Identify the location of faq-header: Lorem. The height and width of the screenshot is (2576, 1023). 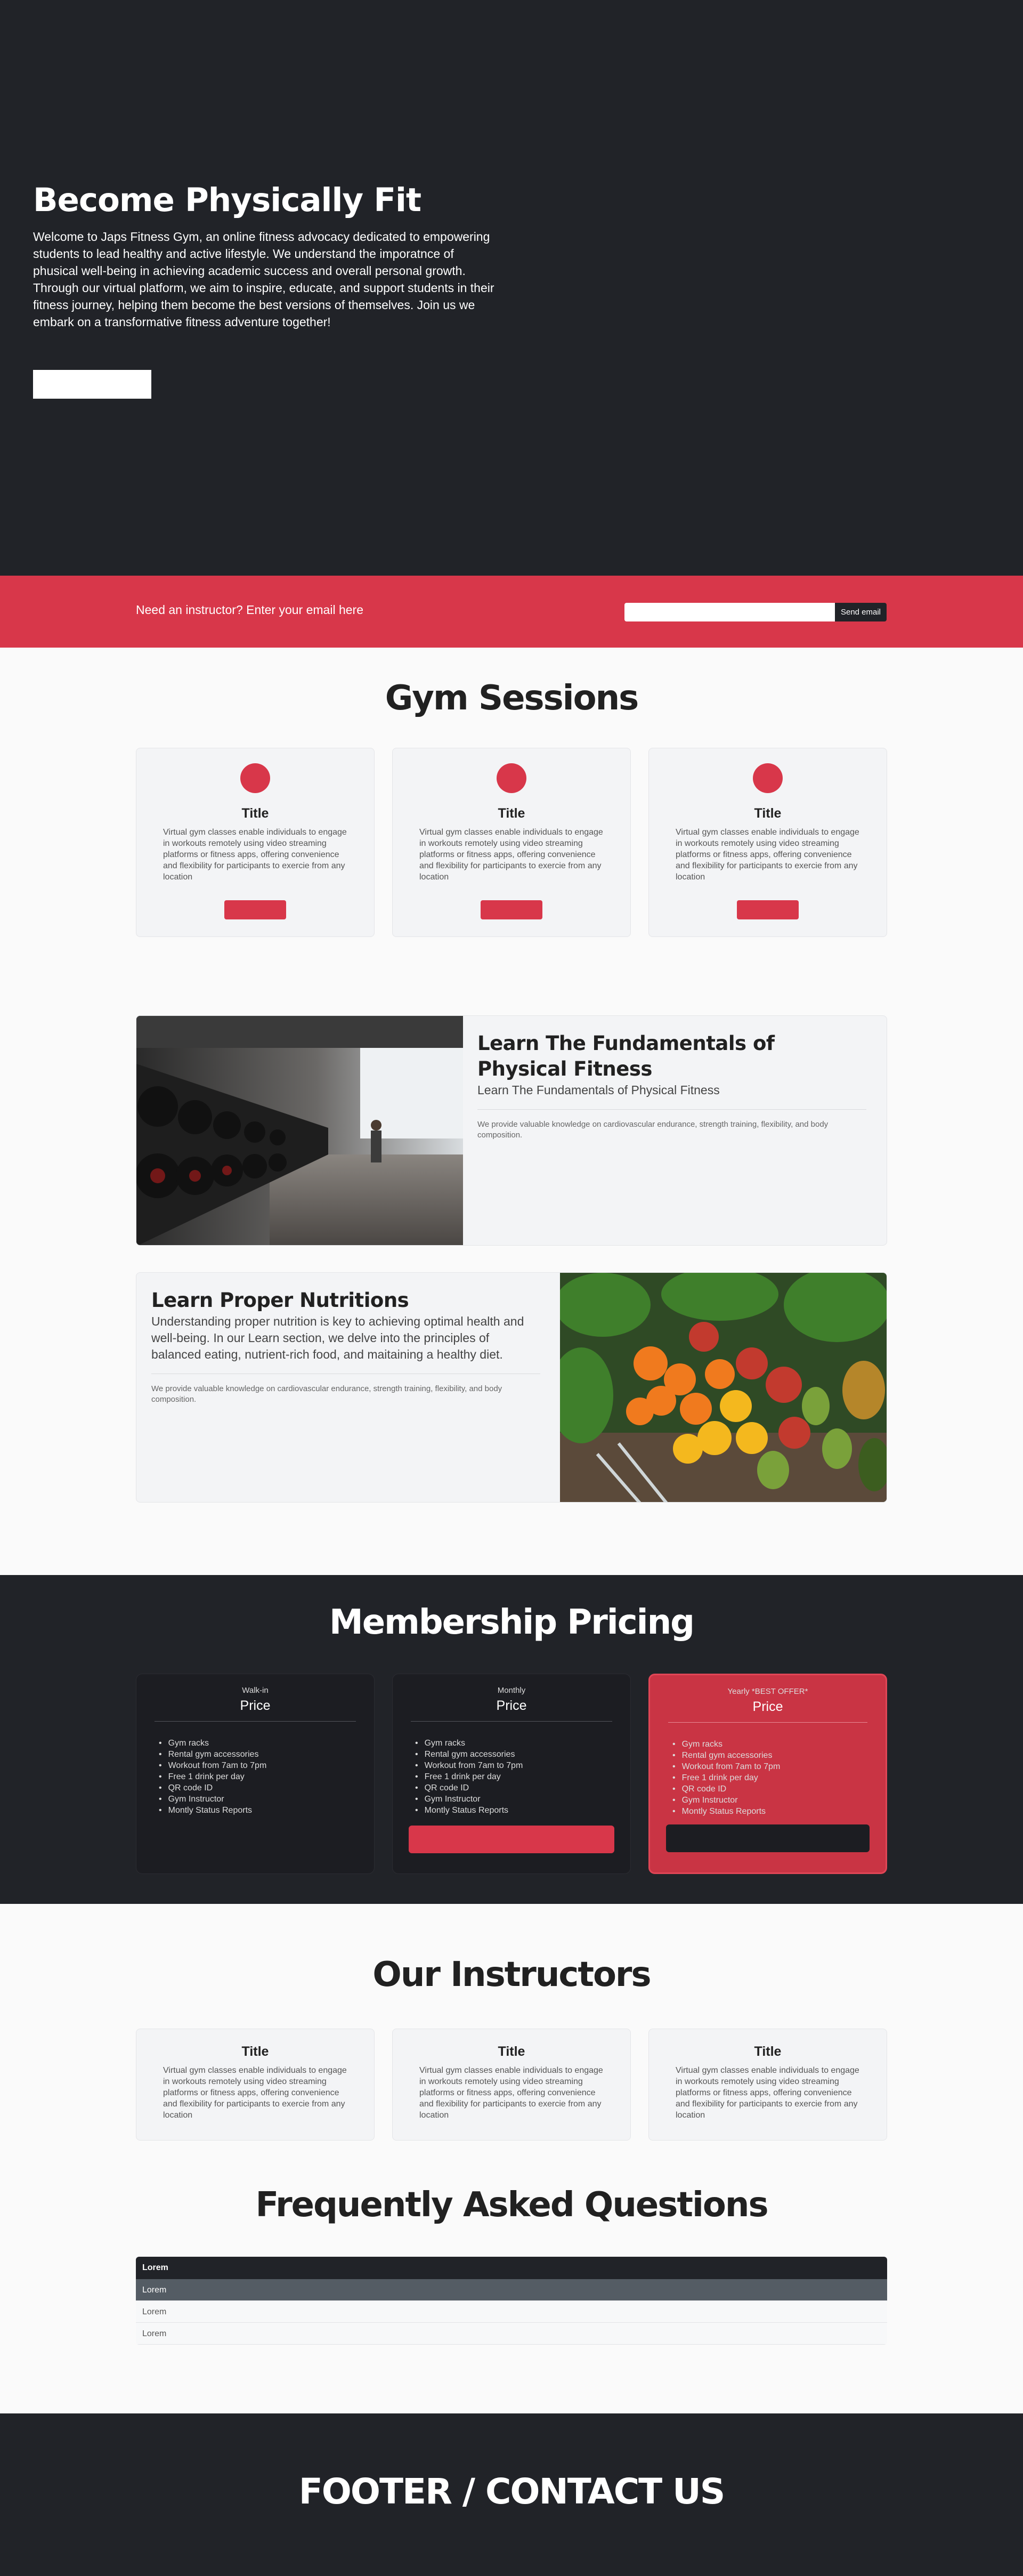
(511, 2268).